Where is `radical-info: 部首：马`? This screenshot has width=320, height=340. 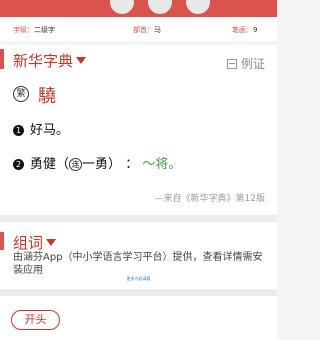
radical-info: 部首：马 is located at coordinates (147, 30).